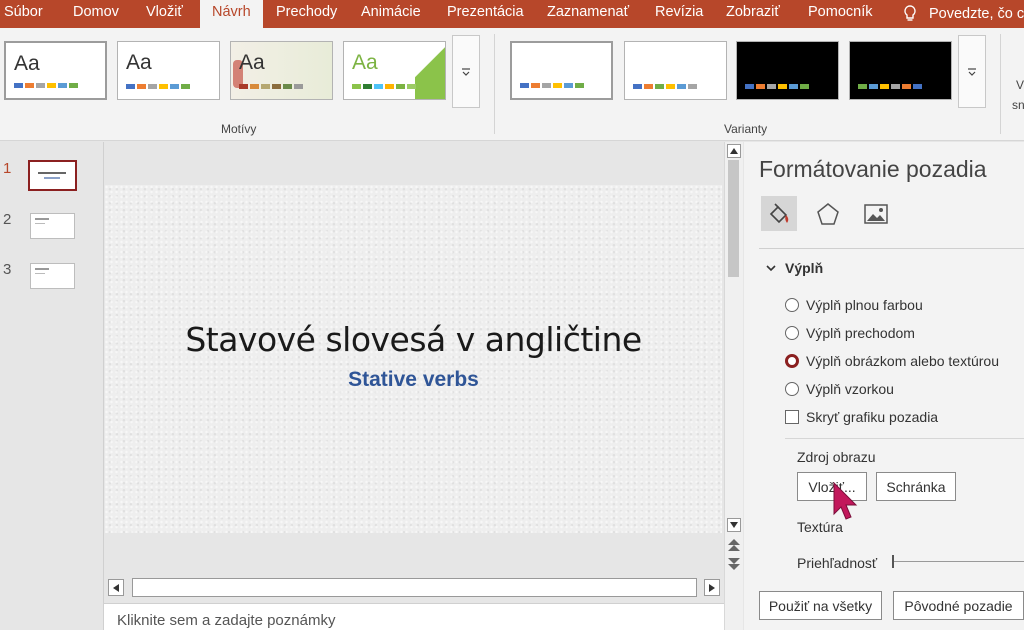 This screenshot has width=1024, height=630. What do you see at coordinates (753, 14) in the screenshot?
I see `tab-view: Zobraziť` at bounding box center [753, 14].